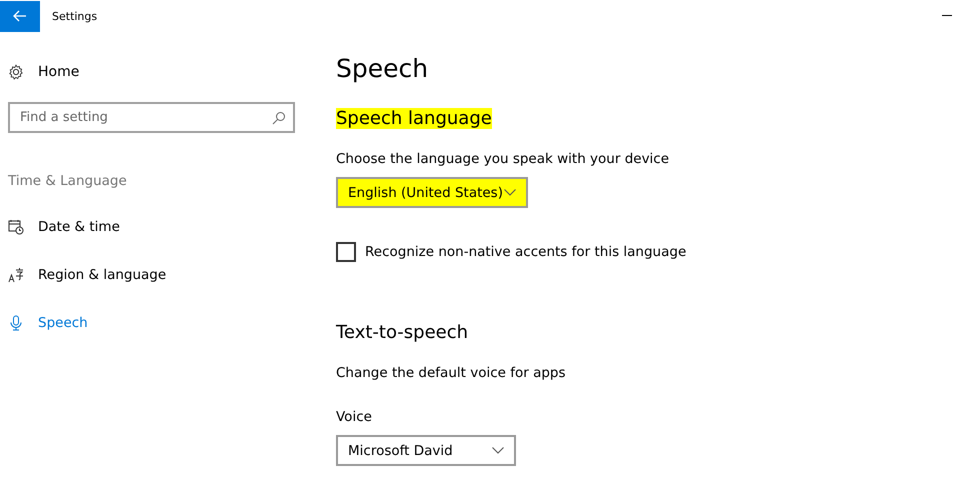 The image size is (957, 493). What do you see at coordinates (118, 323) in the screenshot?
I see `nav-item: Speech` at bounding box center [118, 323].